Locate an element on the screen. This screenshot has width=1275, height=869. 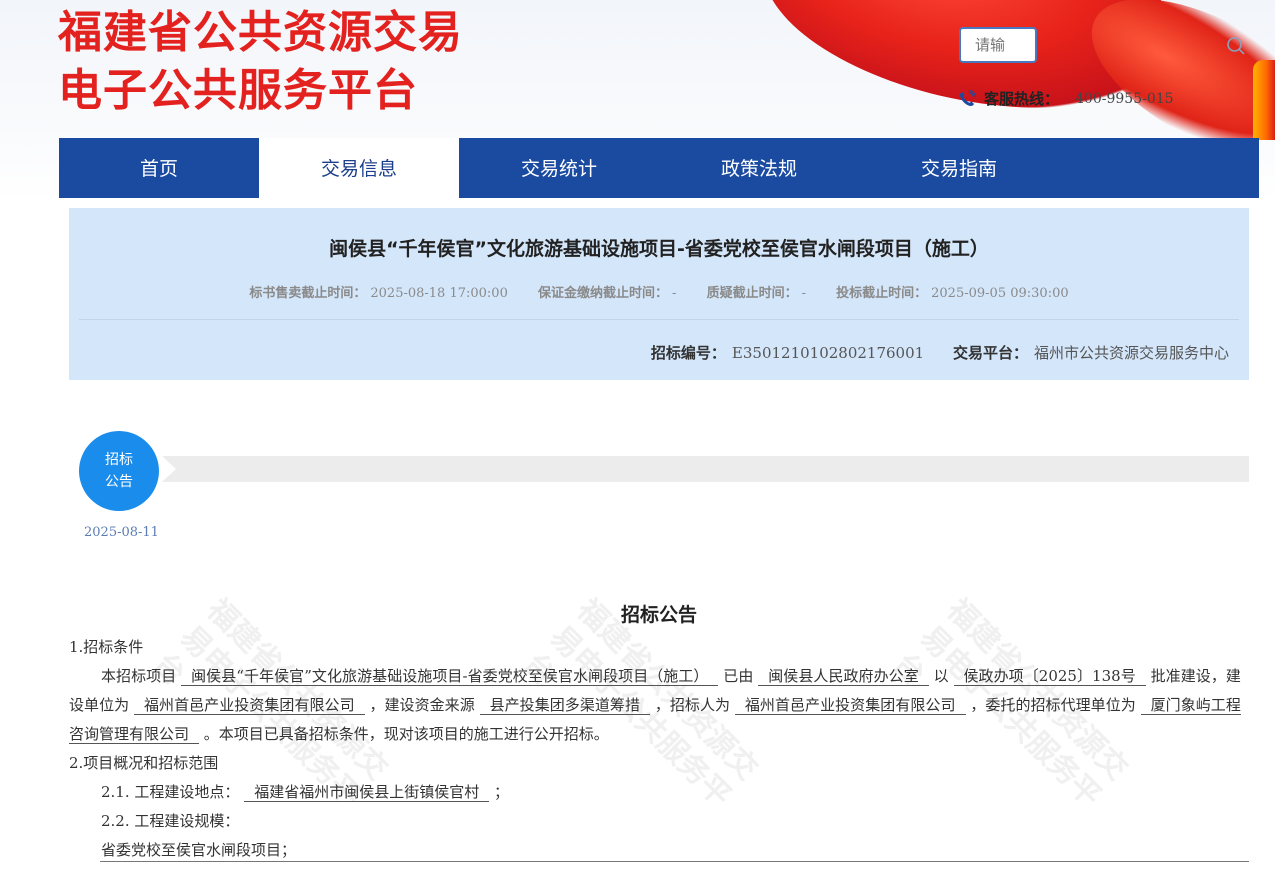
tender-code-label: 招标编号： is located at coordinates (688, 353).